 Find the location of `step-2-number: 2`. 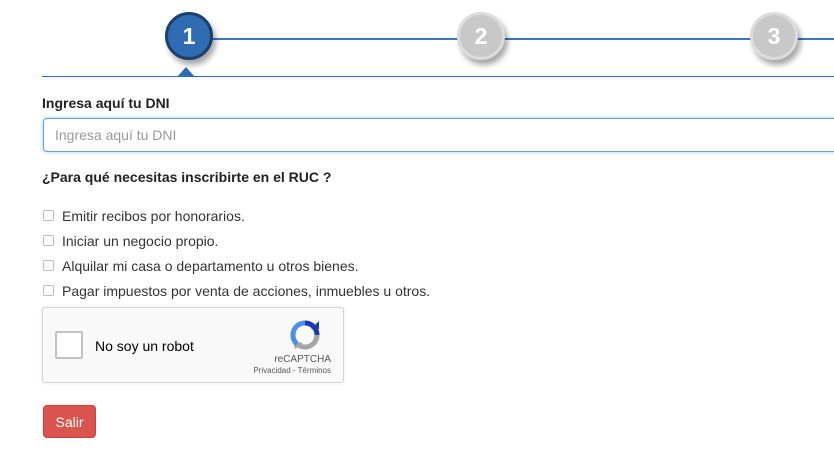

step-2-number: 2 is located at coordinates (481, 35).